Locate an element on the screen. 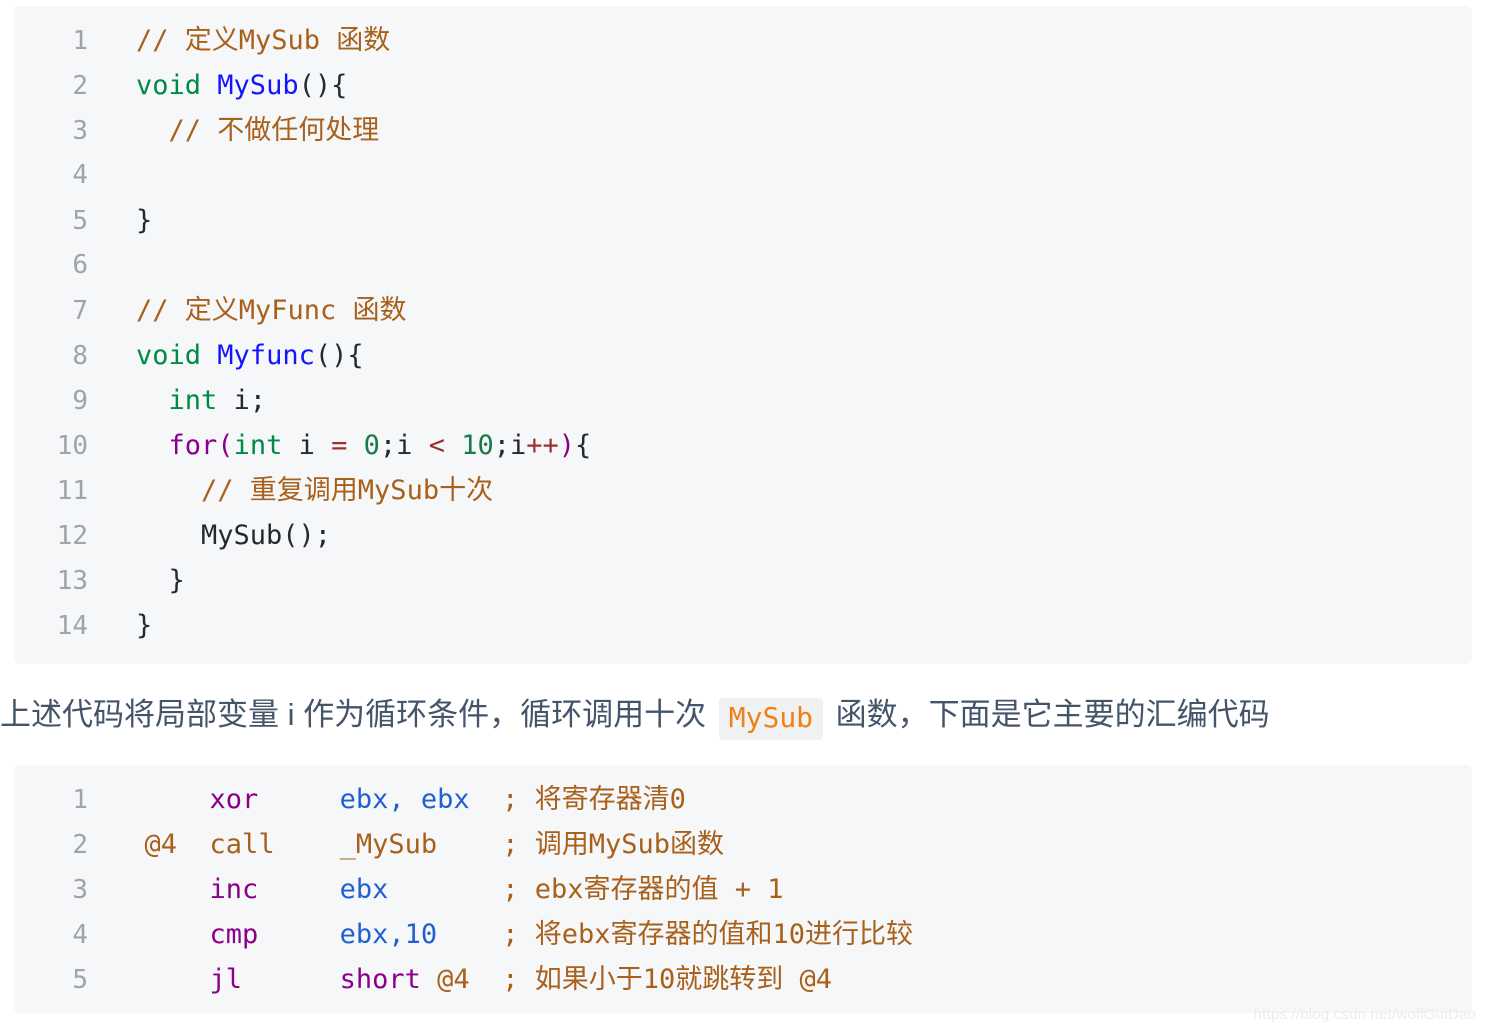 This screenshot has height=1026, width=1490. code-line: 3 inc ebx ; ebx寄存器的值 + 1 is located at coordinates (743, 889).